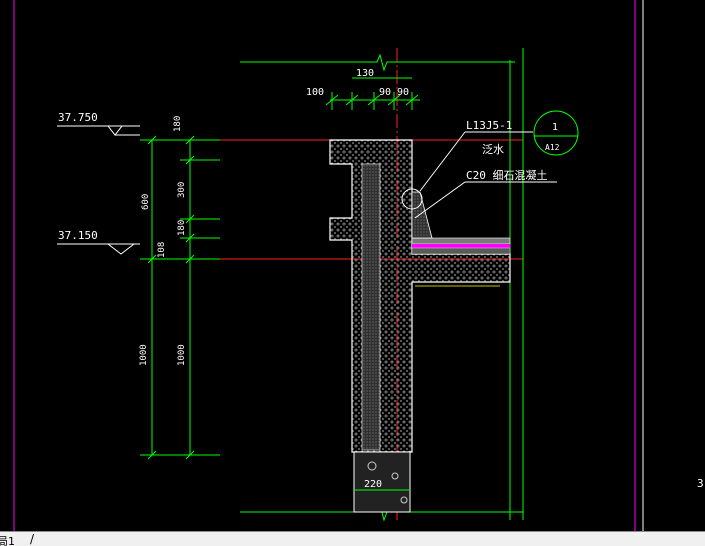 This screenshot has width=705, height=546. Describe the element at coordinates (78, 235) in the screenshot. I see `elevation-mid: 37.150` at that location.